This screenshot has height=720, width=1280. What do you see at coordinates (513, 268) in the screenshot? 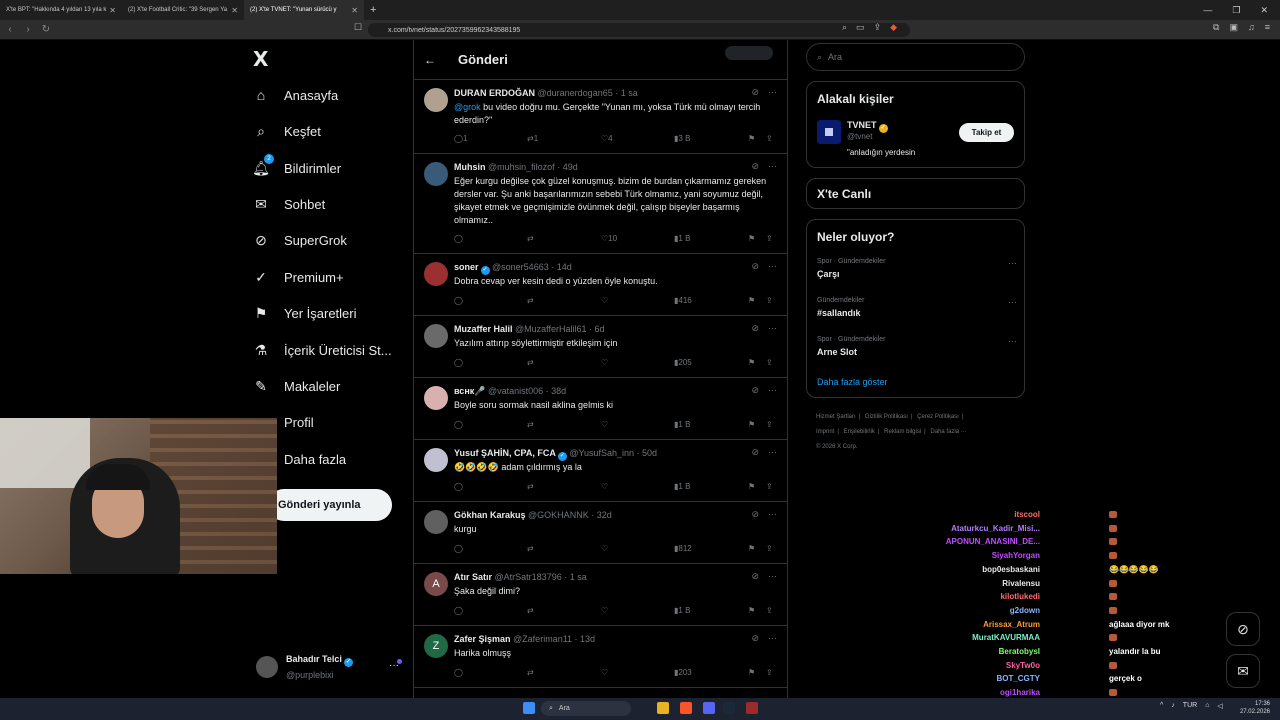
I see `tweet-author: soner ✓ @soner54663 · 14d` at bounding box center [513, 268].